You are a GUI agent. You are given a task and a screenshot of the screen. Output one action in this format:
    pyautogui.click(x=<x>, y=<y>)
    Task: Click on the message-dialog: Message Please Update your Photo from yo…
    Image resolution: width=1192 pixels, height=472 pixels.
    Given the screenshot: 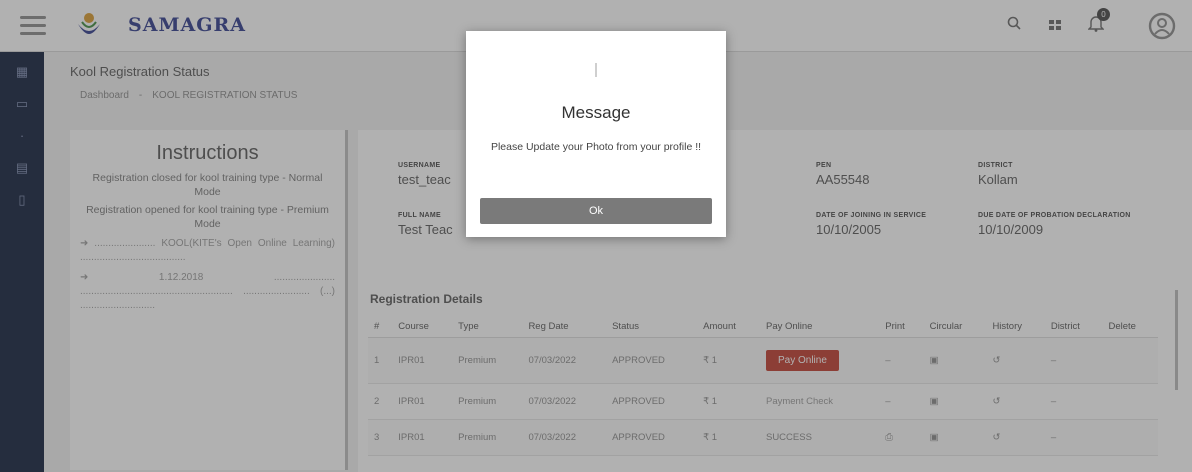 What is the action you would take?
    pyautogui.click(x=596, y=134)
    